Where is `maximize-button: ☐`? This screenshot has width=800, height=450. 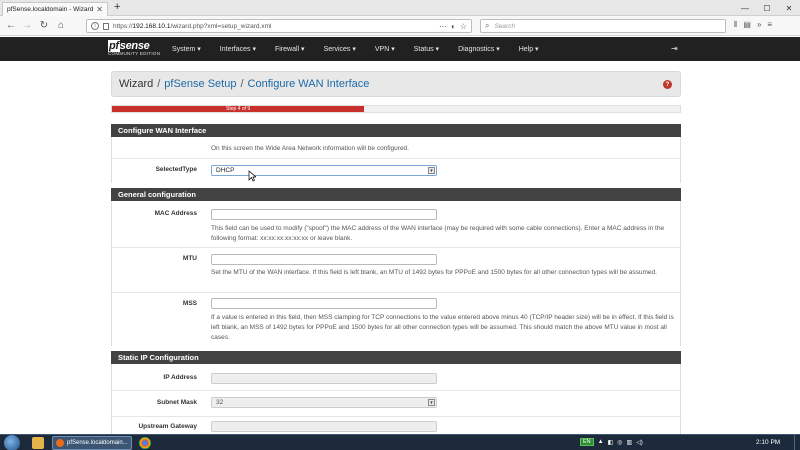
maximize-button: ☐ is located at coordinates (767, 8).